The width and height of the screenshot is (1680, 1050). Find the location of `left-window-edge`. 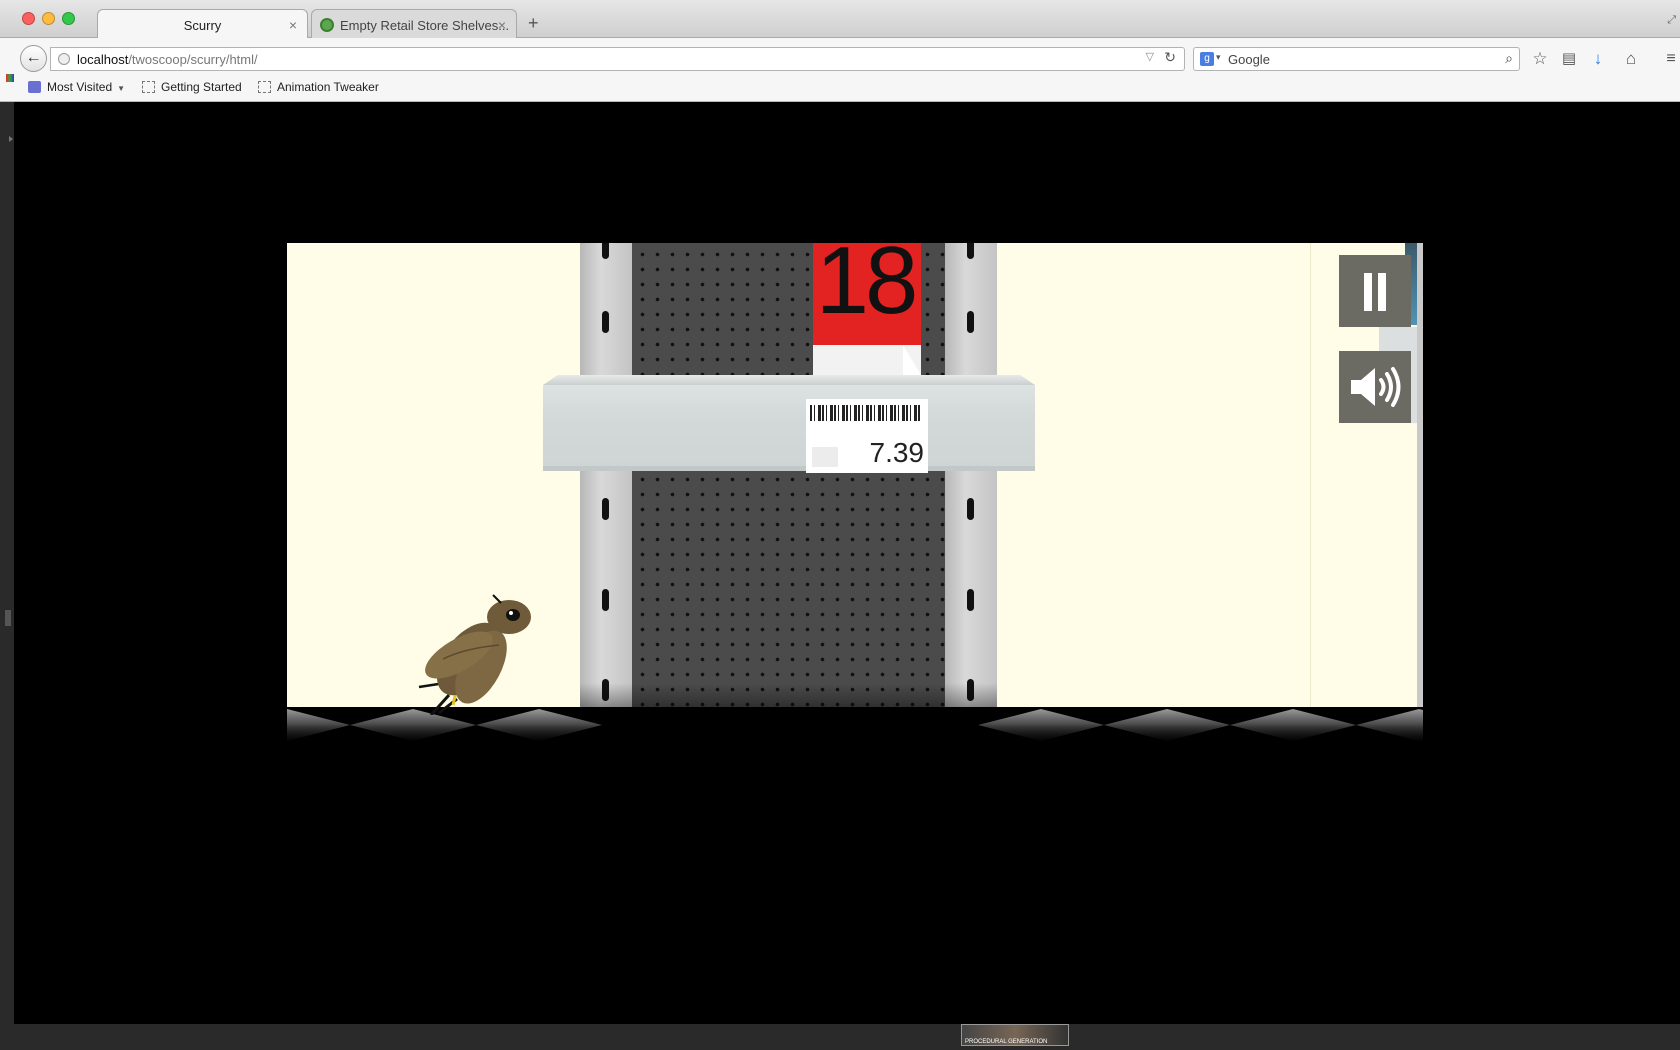

left-window-edge is located at coordinates (7, 576).